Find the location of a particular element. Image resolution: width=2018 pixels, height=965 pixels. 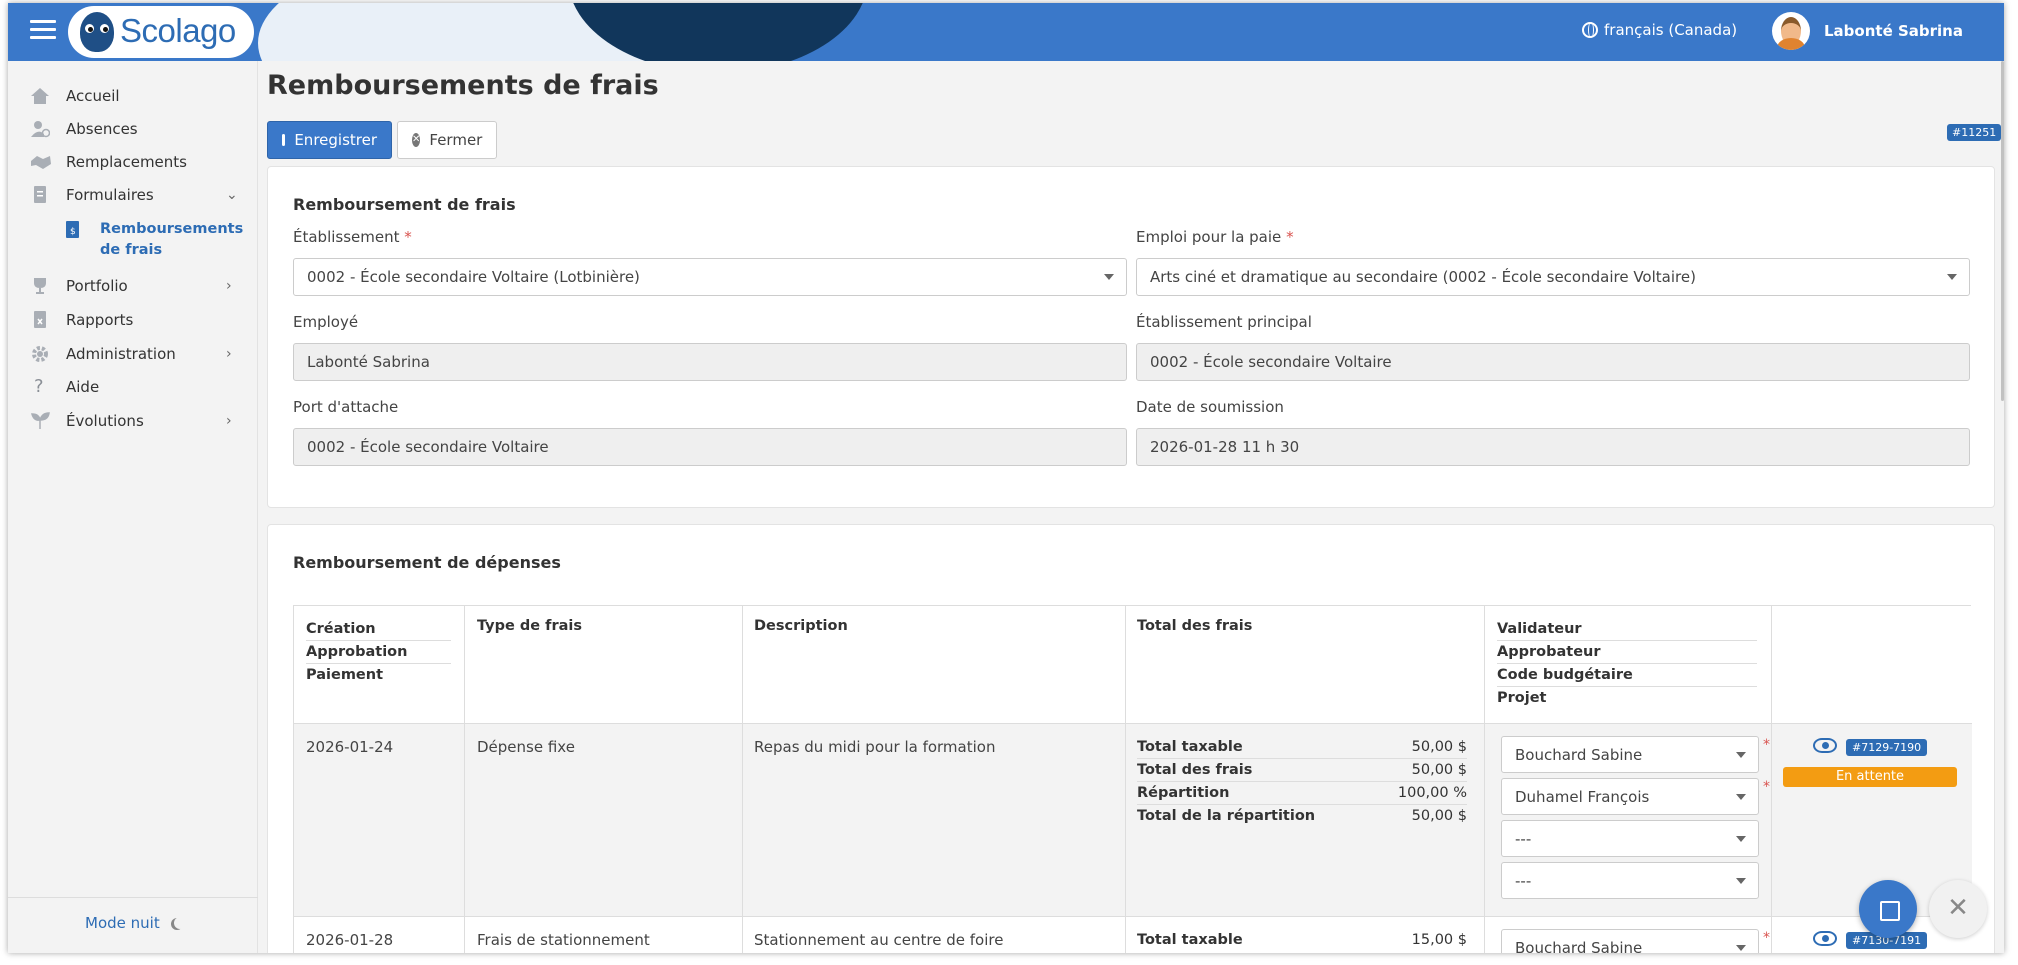

report-icon is located at coordinates (40, 320).